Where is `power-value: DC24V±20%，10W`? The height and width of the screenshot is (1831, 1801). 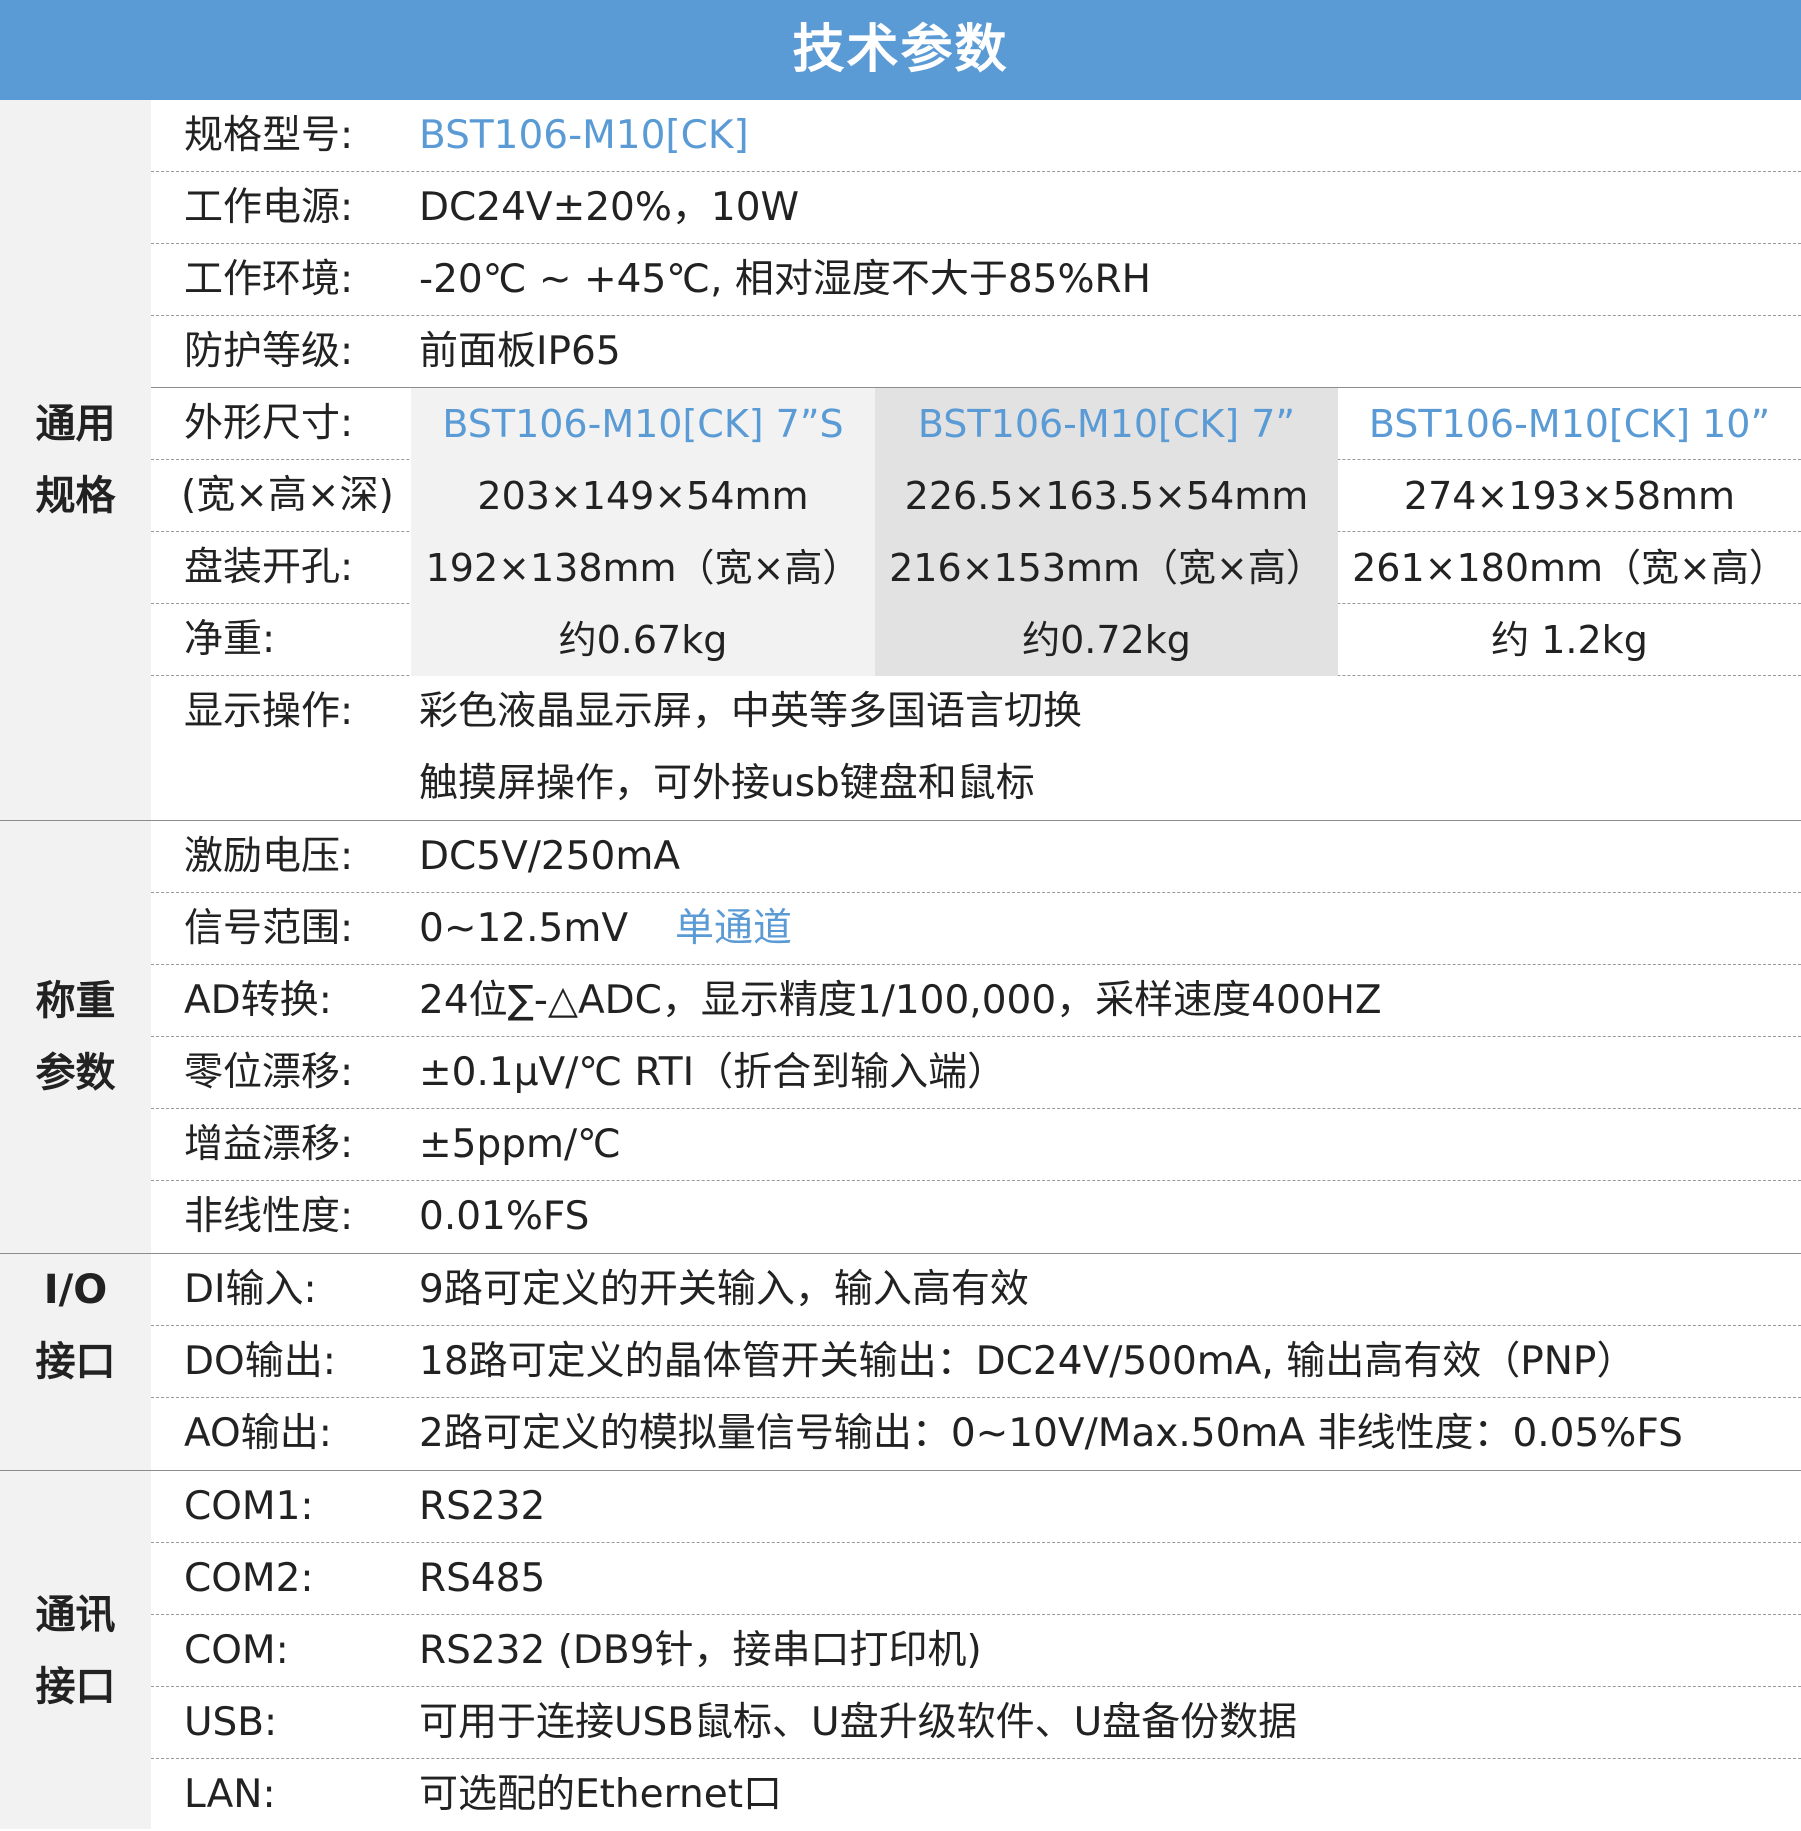
power-value: DC24V±20%，10W is located at coordinates (609, 207).